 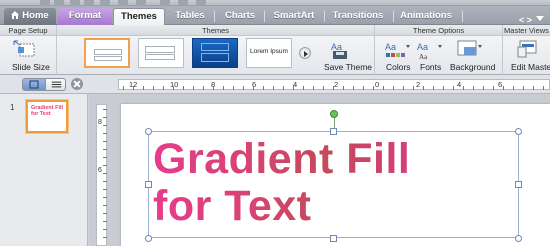 I want to click on tab-tables: Tables, so click(x=192, y=16).